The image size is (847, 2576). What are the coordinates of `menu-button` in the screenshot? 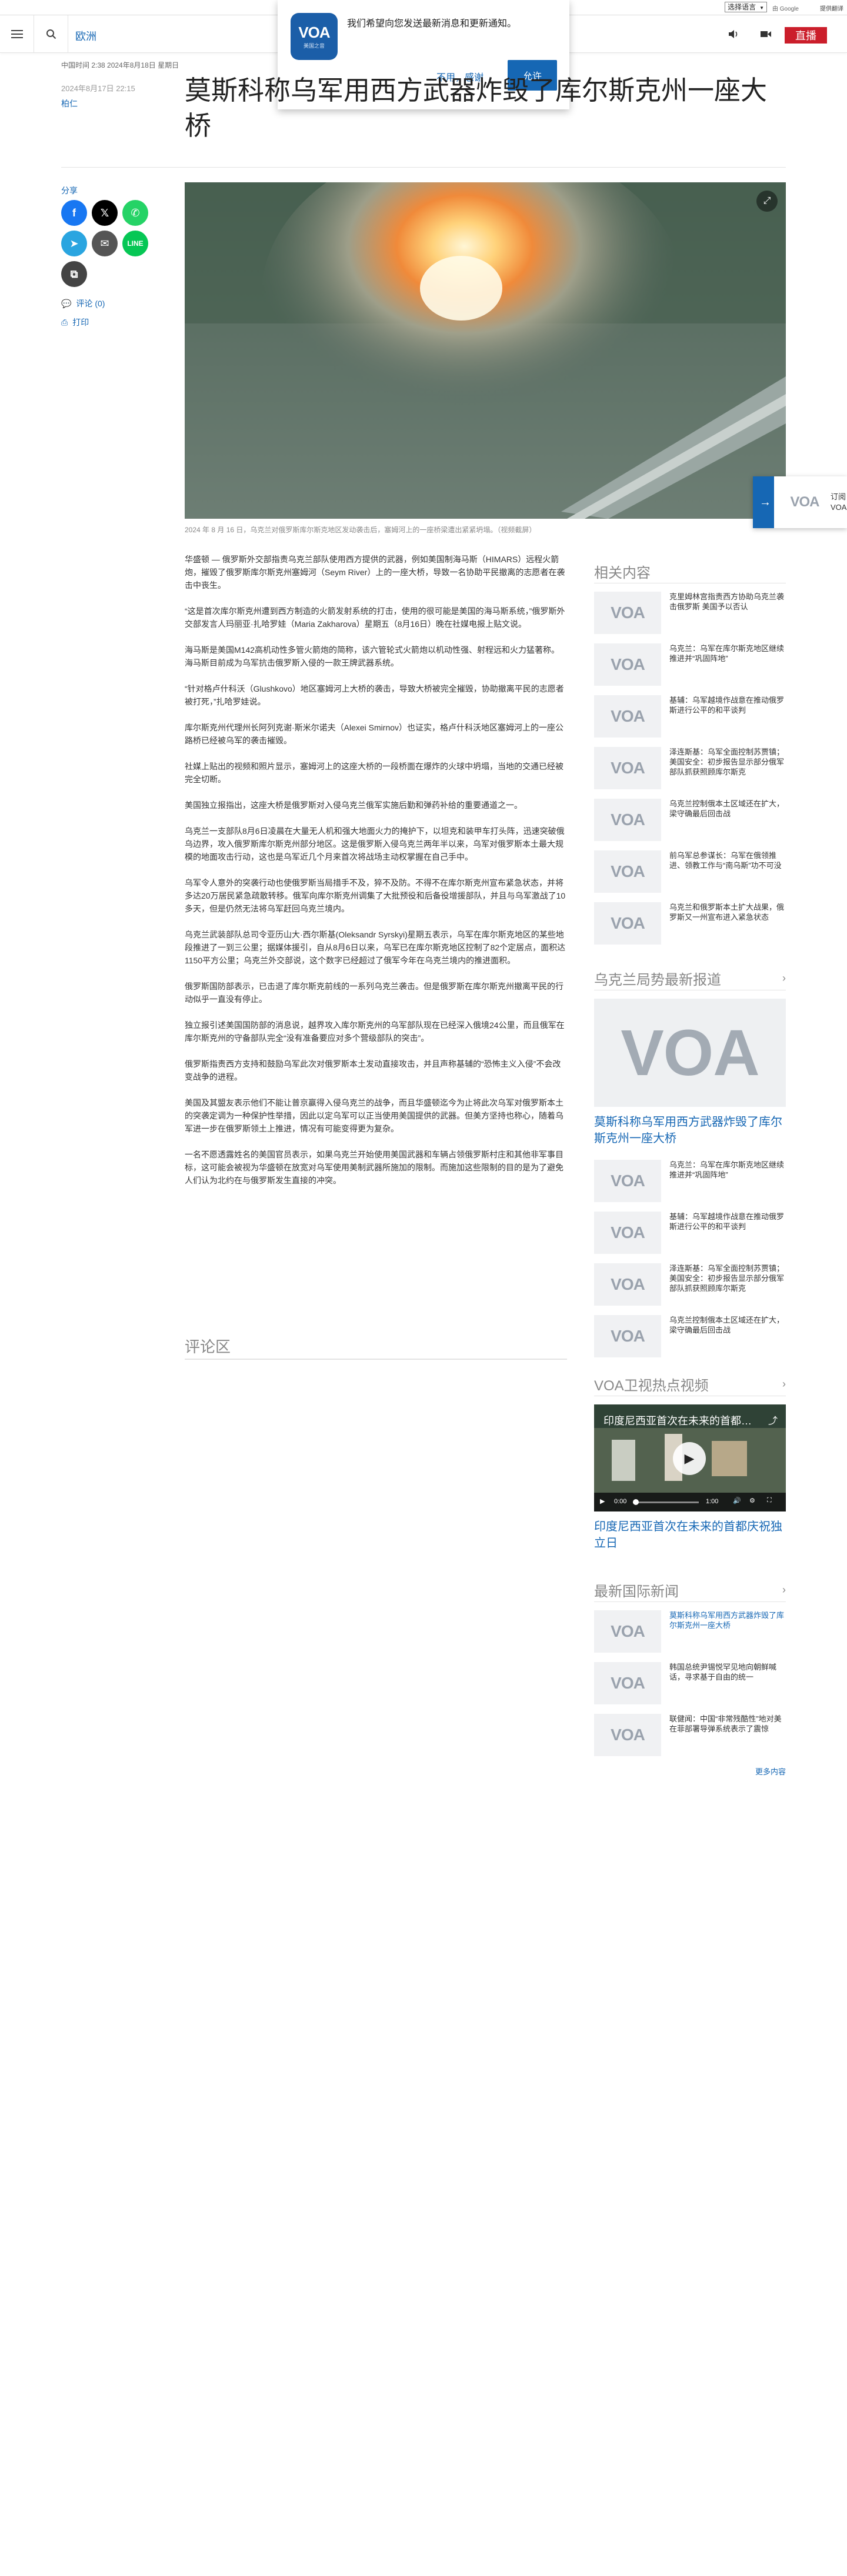 It's located at (17, 34).